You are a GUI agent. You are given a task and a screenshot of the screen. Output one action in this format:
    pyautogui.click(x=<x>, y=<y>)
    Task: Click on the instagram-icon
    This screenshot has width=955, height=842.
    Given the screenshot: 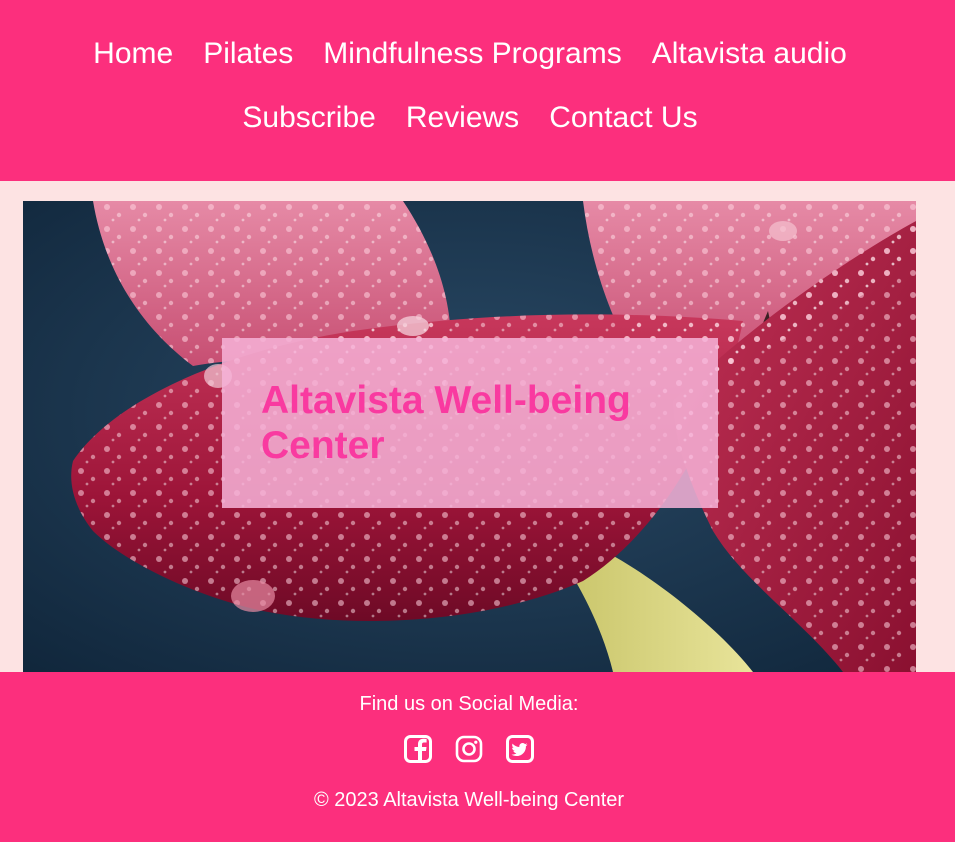 What is the action you would take?
    pyautogui.click(x=469, y=749)
    